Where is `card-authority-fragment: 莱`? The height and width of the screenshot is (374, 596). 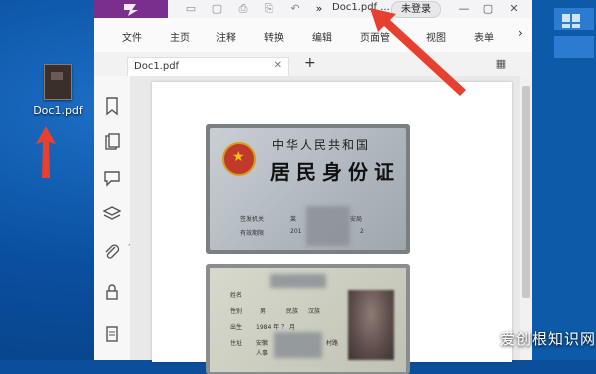 card-authority-fragment: 莱 is located at coordinates (293, 219).